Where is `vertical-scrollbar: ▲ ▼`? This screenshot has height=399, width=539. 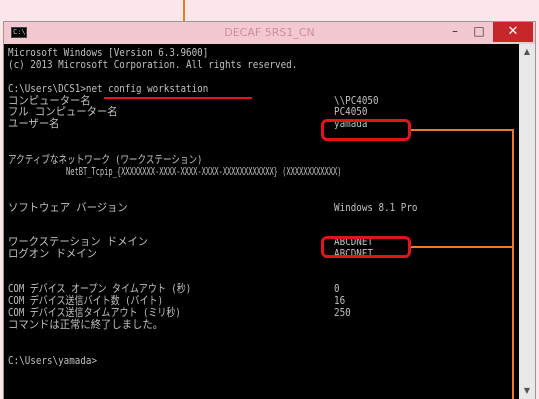
vertical-scrollbar: ▲ ▼ is located at coordinates (527, 221).